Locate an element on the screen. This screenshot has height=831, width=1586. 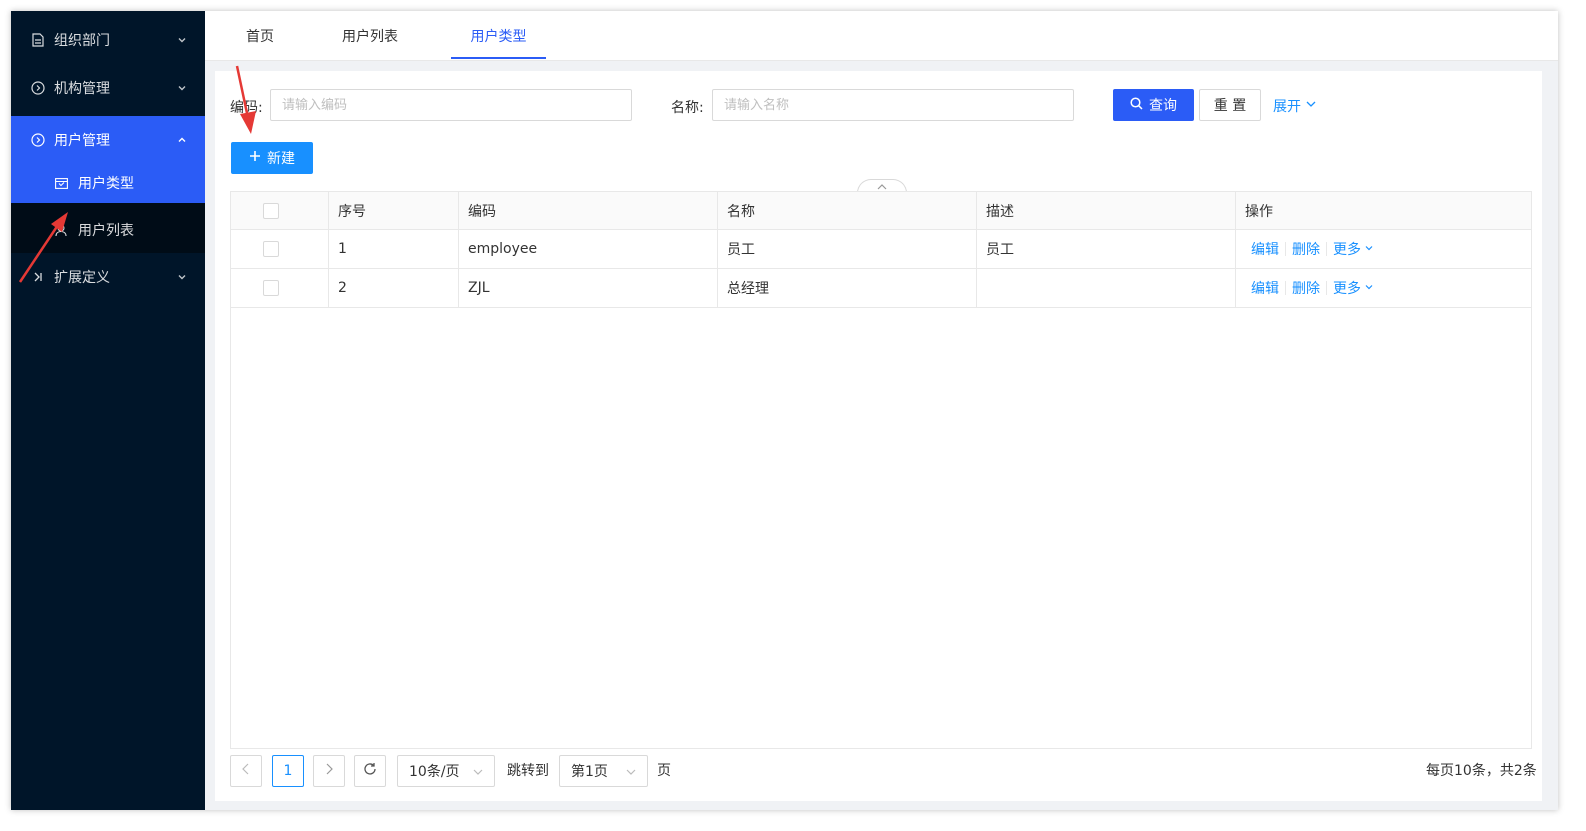
jump-page-select: 第1页 is located at coordinates (603, 771).